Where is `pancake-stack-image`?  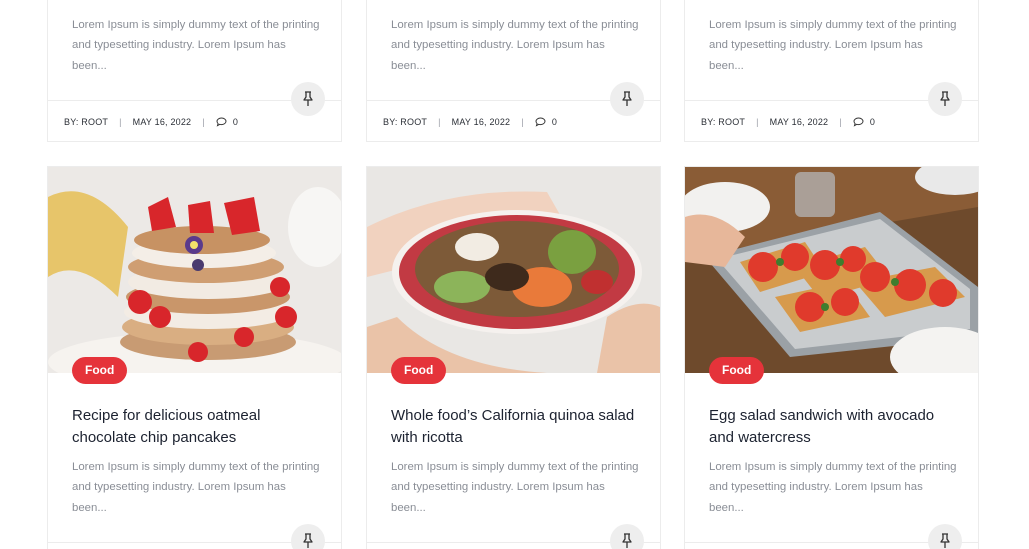
pancake-stack-image is located at coordinates (194, 270).